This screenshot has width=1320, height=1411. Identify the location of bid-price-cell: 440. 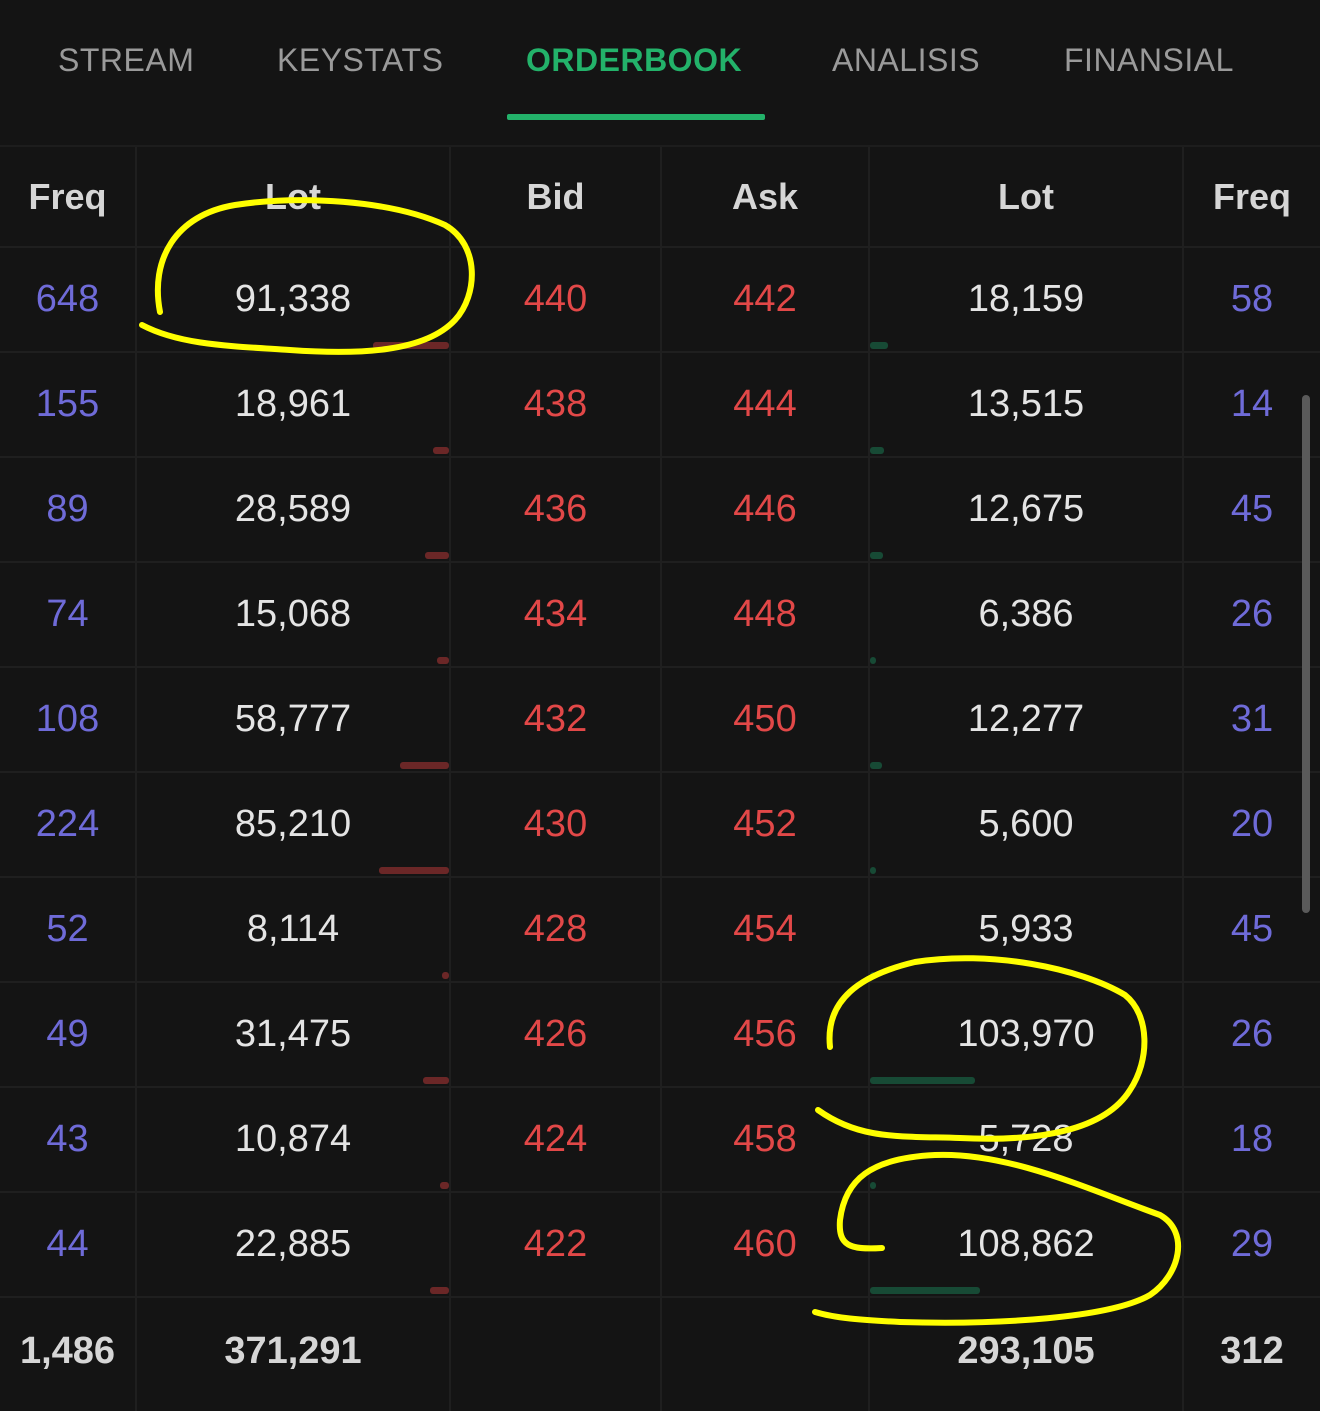
(555, 299).